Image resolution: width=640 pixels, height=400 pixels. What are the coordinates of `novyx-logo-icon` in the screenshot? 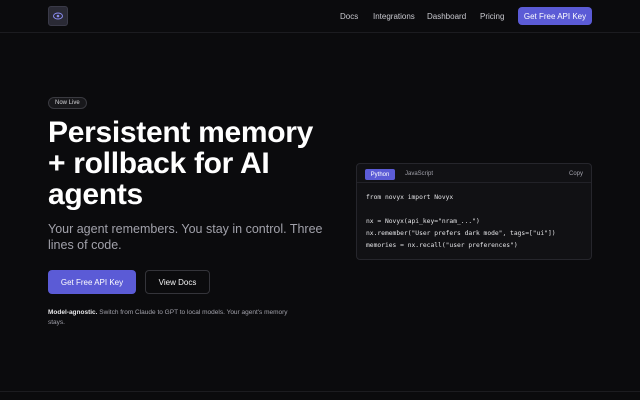 It's located at (58, 16).